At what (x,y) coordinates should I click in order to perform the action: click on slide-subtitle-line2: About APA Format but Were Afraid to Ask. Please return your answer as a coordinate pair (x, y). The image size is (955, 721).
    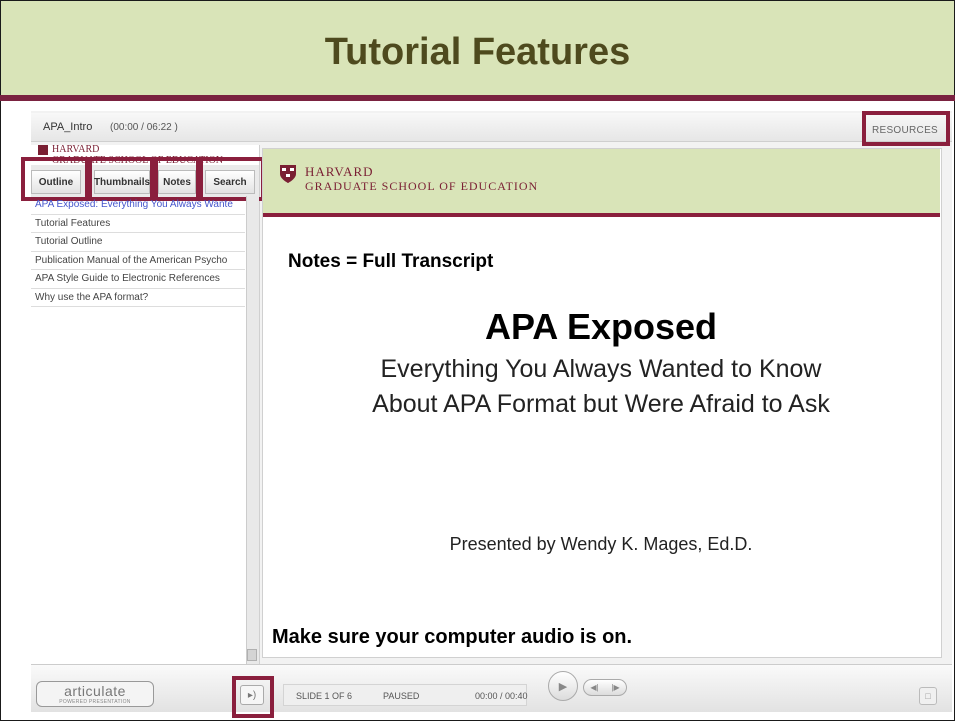
    Looking at the image, I should click on (601, 404).